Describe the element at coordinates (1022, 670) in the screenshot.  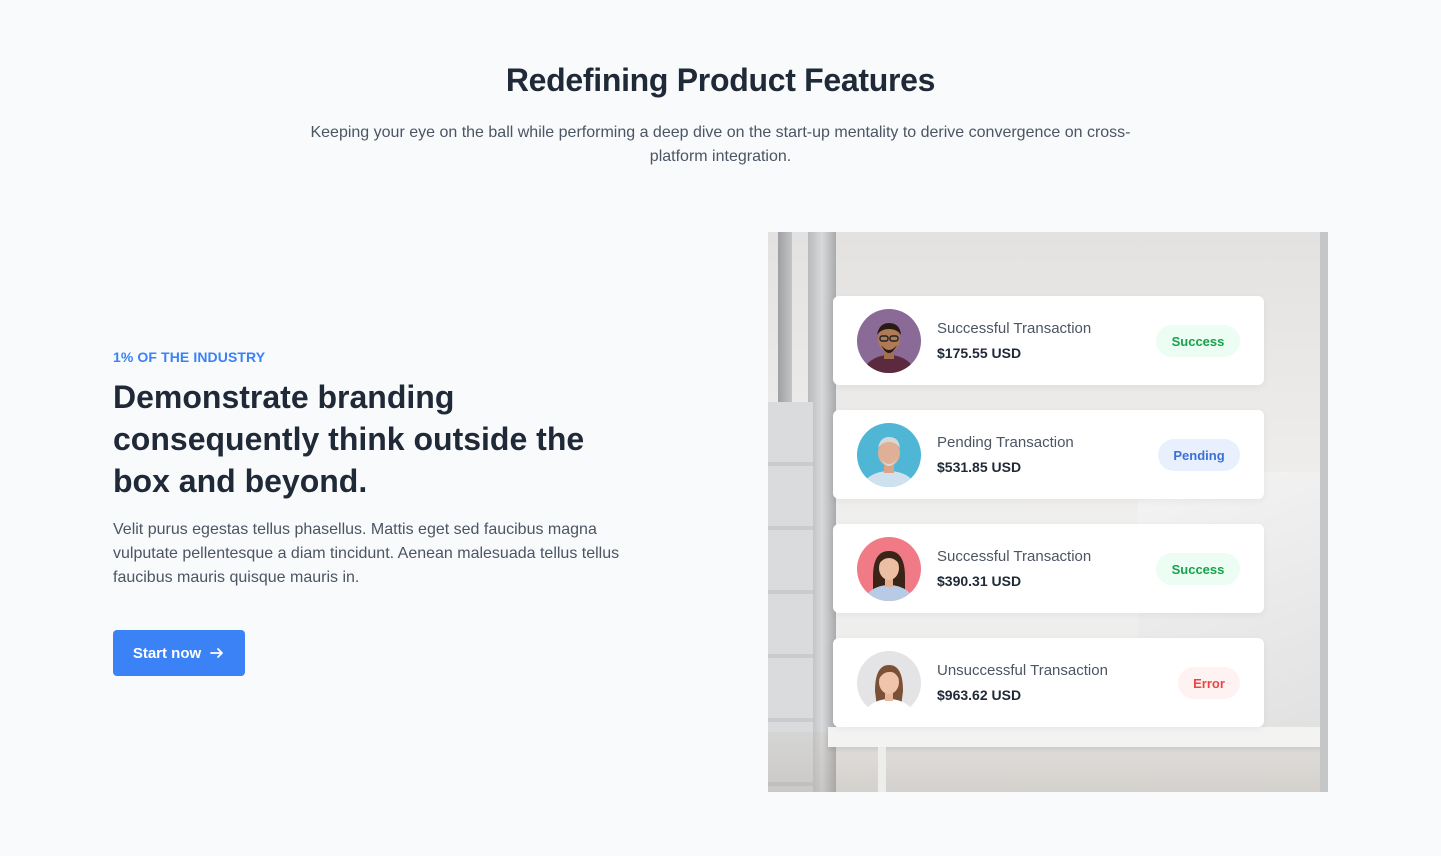
I see `transaction-title: Unsuccessful Transaction` at that location.